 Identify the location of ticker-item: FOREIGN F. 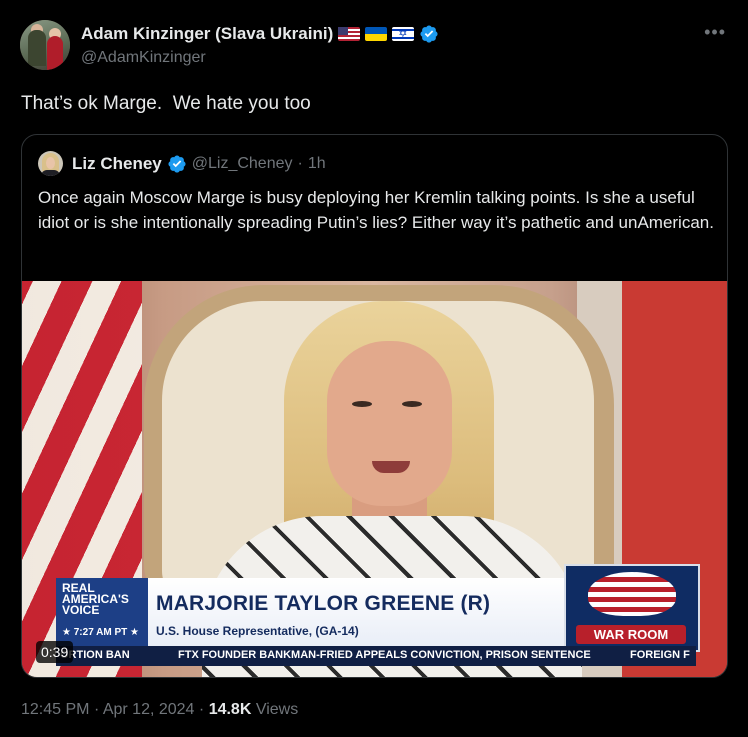
(660, 655).